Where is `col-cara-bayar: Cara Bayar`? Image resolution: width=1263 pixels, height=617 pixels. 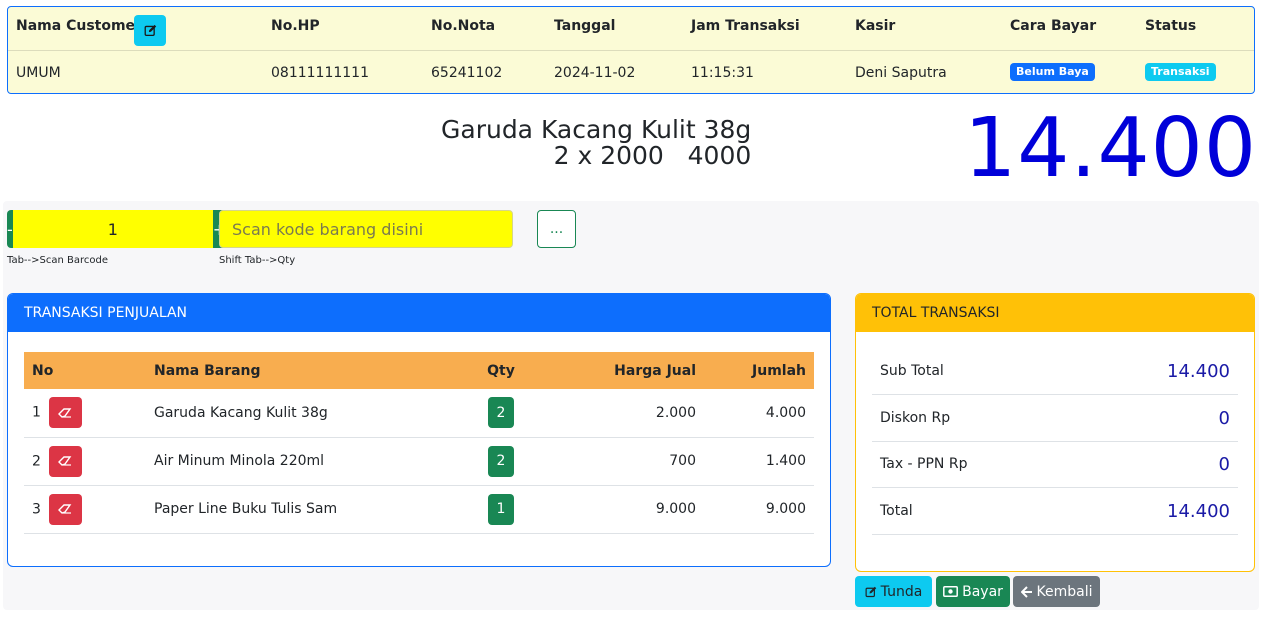
col-cara-bayar: Cara Bayar is located at coordinates (1053, 26).